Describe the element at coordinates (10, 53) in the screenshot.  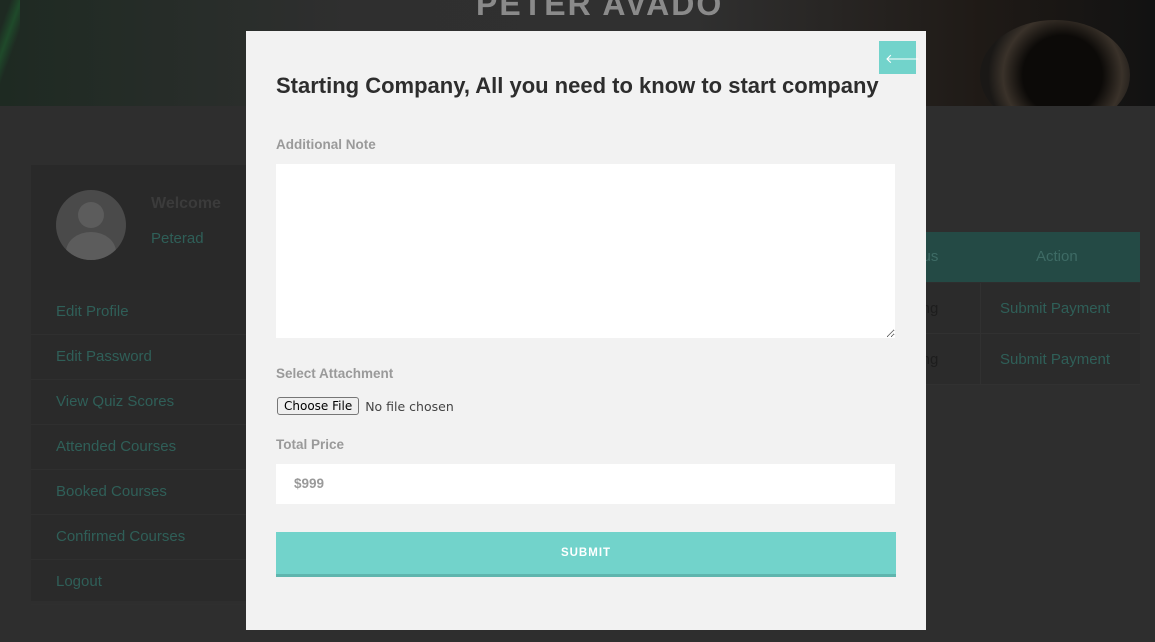
I see `hero-decoration` at that location.